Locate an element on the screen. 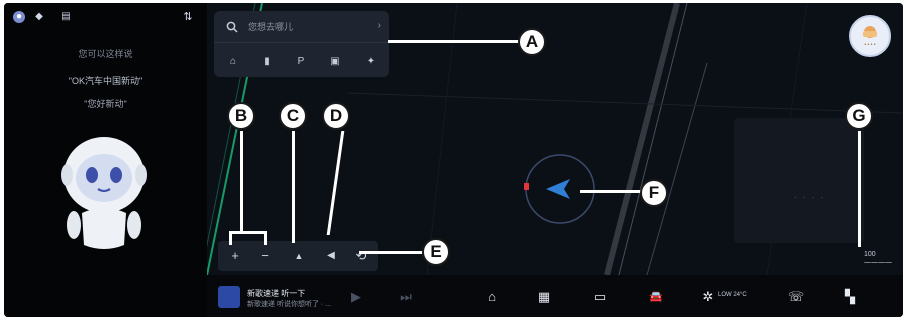 The height and width of the screenshot is (320, 907). more-icon: ✦ is located at coordinates (371, 62).